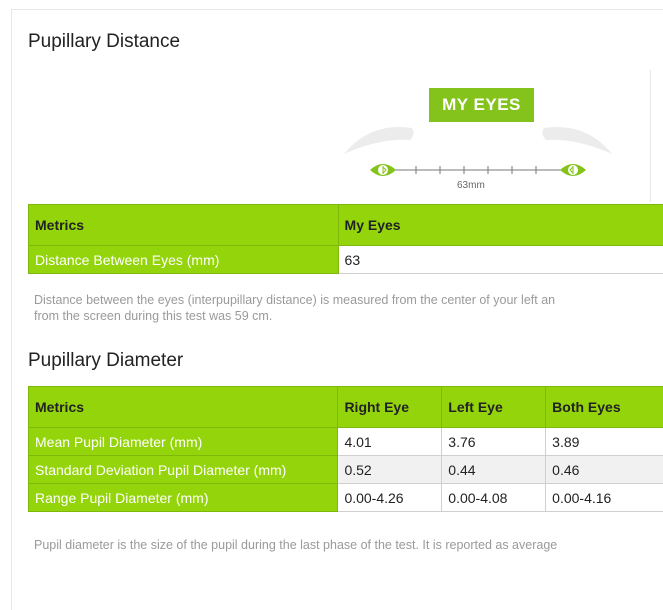 Image resolution: width=663 pixels, height=610 pixels. I want to click on pupillary-distance-title: Pupillary Distance, so click(104, 42).